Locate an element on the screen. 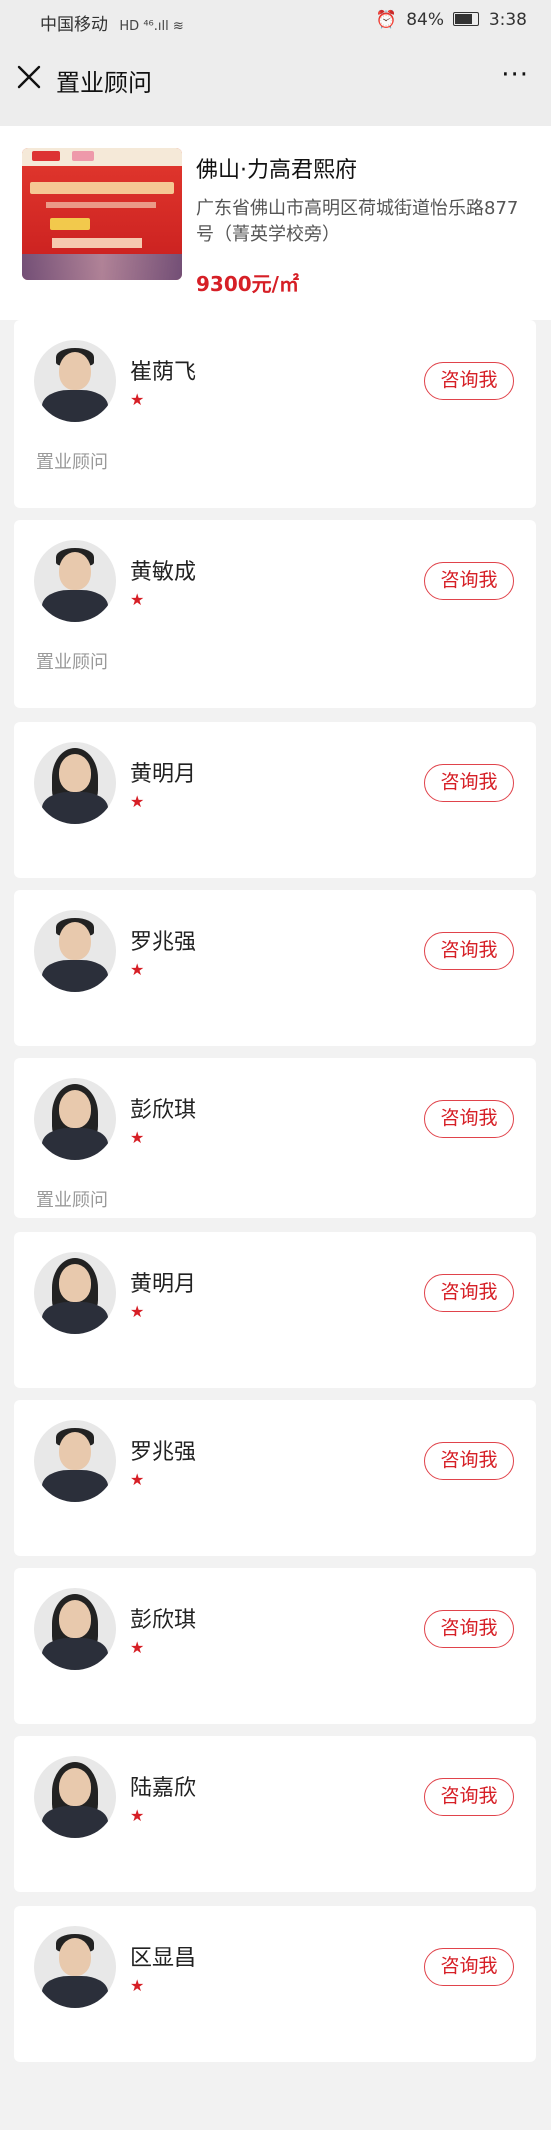 The width and height of the screenshot is (551, 2130). advisor-card: 崔荫飞 ★ 咨询我置业顾问 is located at coordinates (275, 414).